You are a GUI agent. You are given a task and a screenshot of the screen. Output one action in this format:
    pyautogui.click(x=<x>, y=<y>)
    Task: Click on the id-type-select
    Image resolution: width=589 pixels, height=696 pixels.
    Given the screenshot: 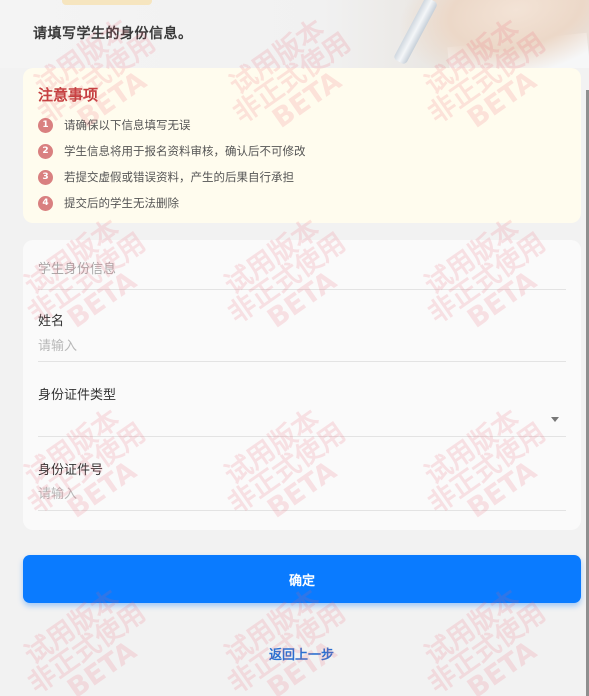 What is the action you would take?
    pyautogui.click(x=302, y=419)
    